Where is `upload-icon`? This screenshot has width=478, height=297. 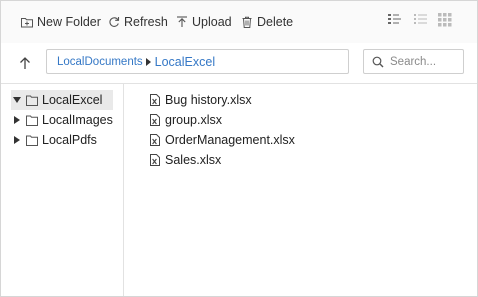
upload-icon is located at coordinates (182, 21).